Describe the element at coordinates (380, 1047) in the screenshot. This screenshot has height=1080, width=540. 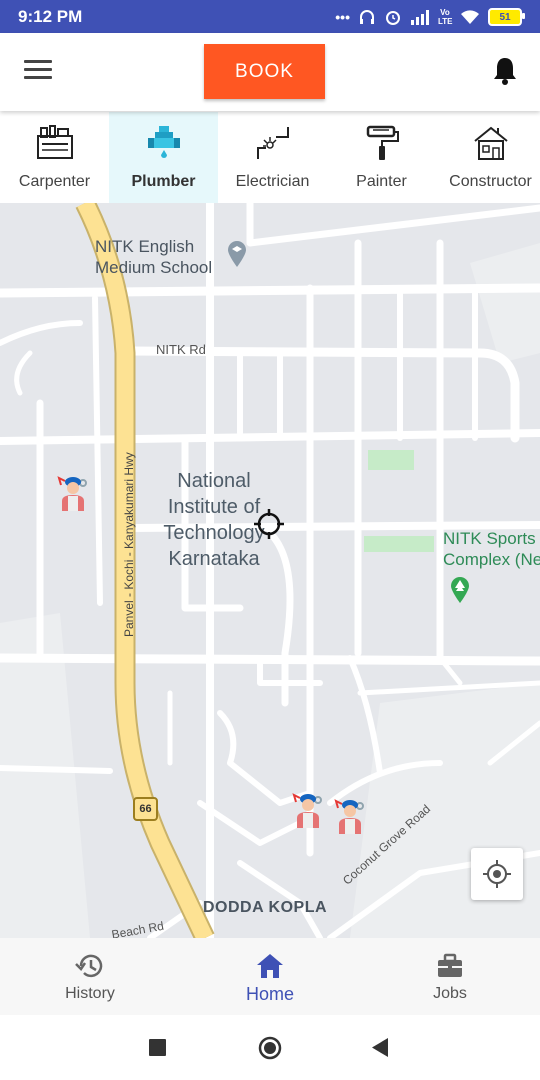
I see `back-icon` at that location.